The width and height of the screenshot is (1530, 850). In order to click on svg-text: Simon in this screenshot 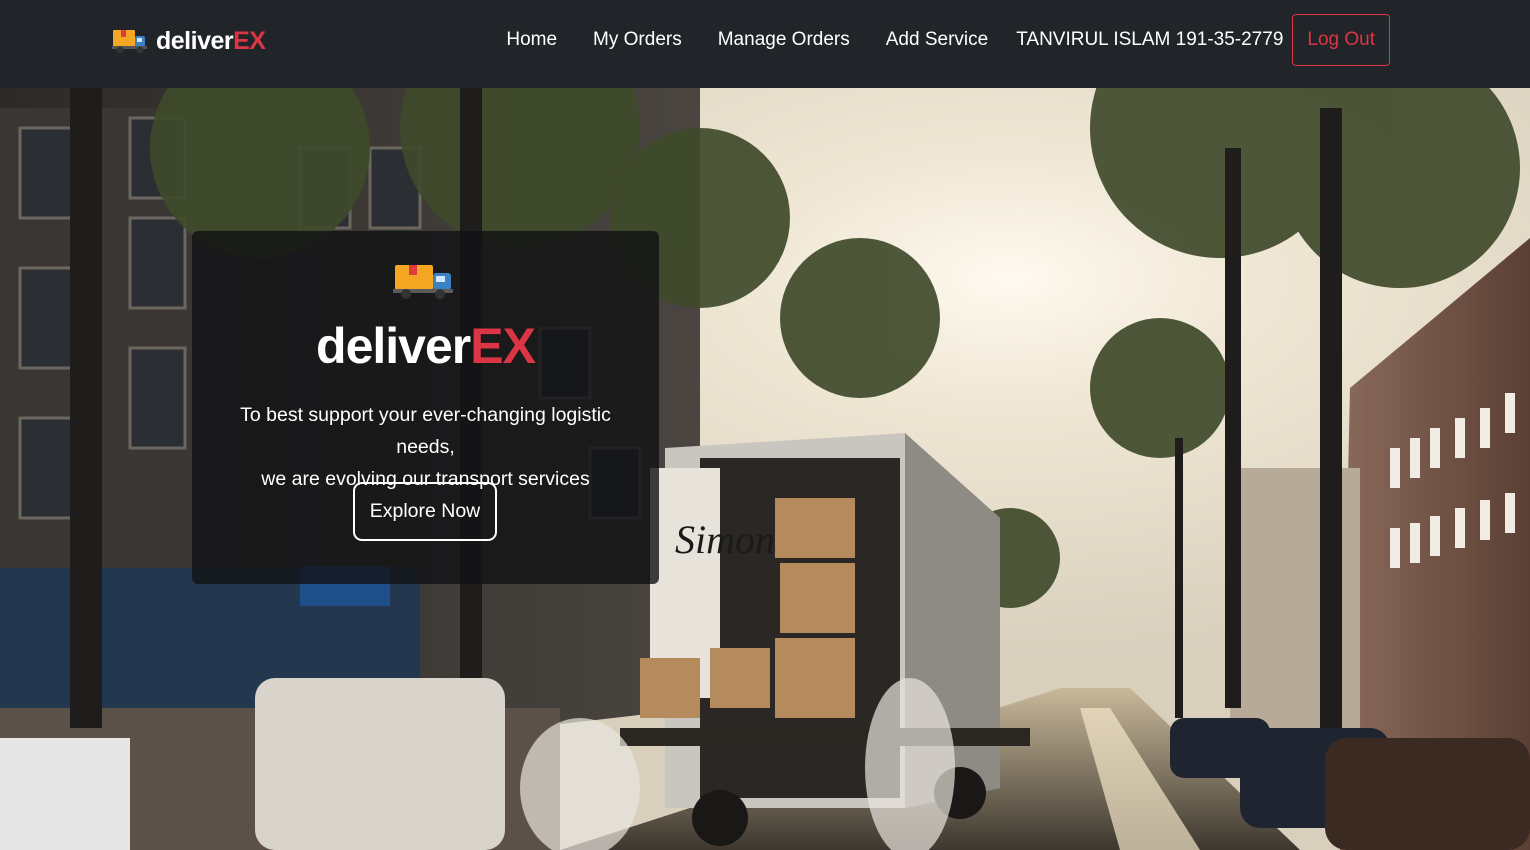, I will do `click(725, 539)`.